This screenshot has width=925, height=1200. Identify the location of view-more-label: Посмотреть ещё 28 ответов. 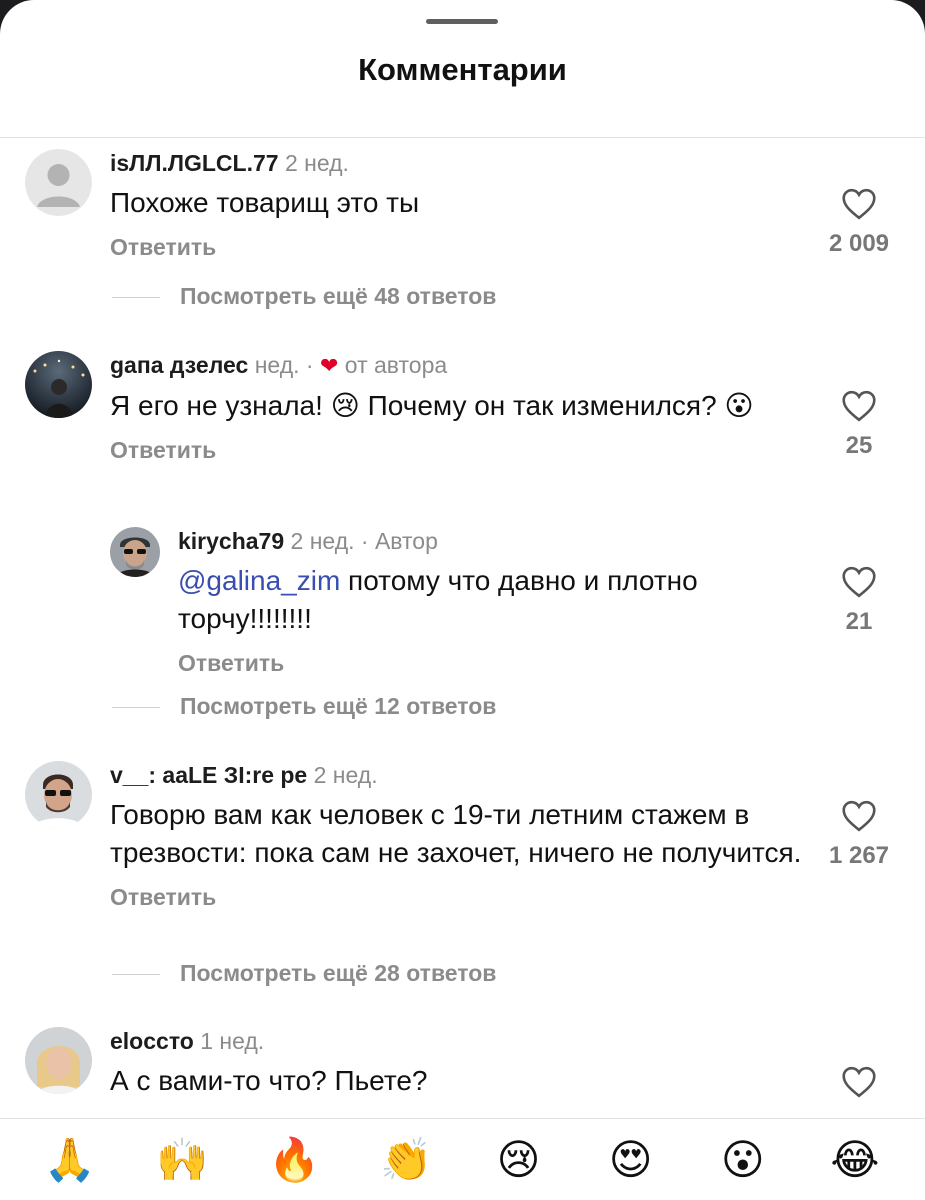
(338, 973).